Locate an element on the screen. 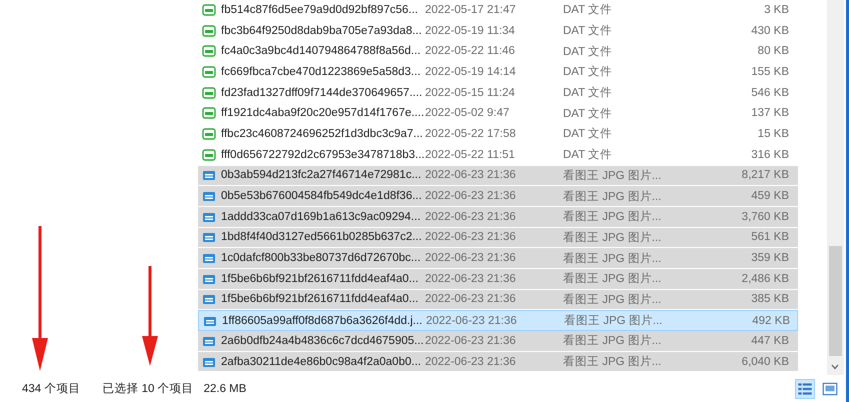 This screenshot has height=402, width=849. file-size: 80 KB is located at coordinates (772, 51).